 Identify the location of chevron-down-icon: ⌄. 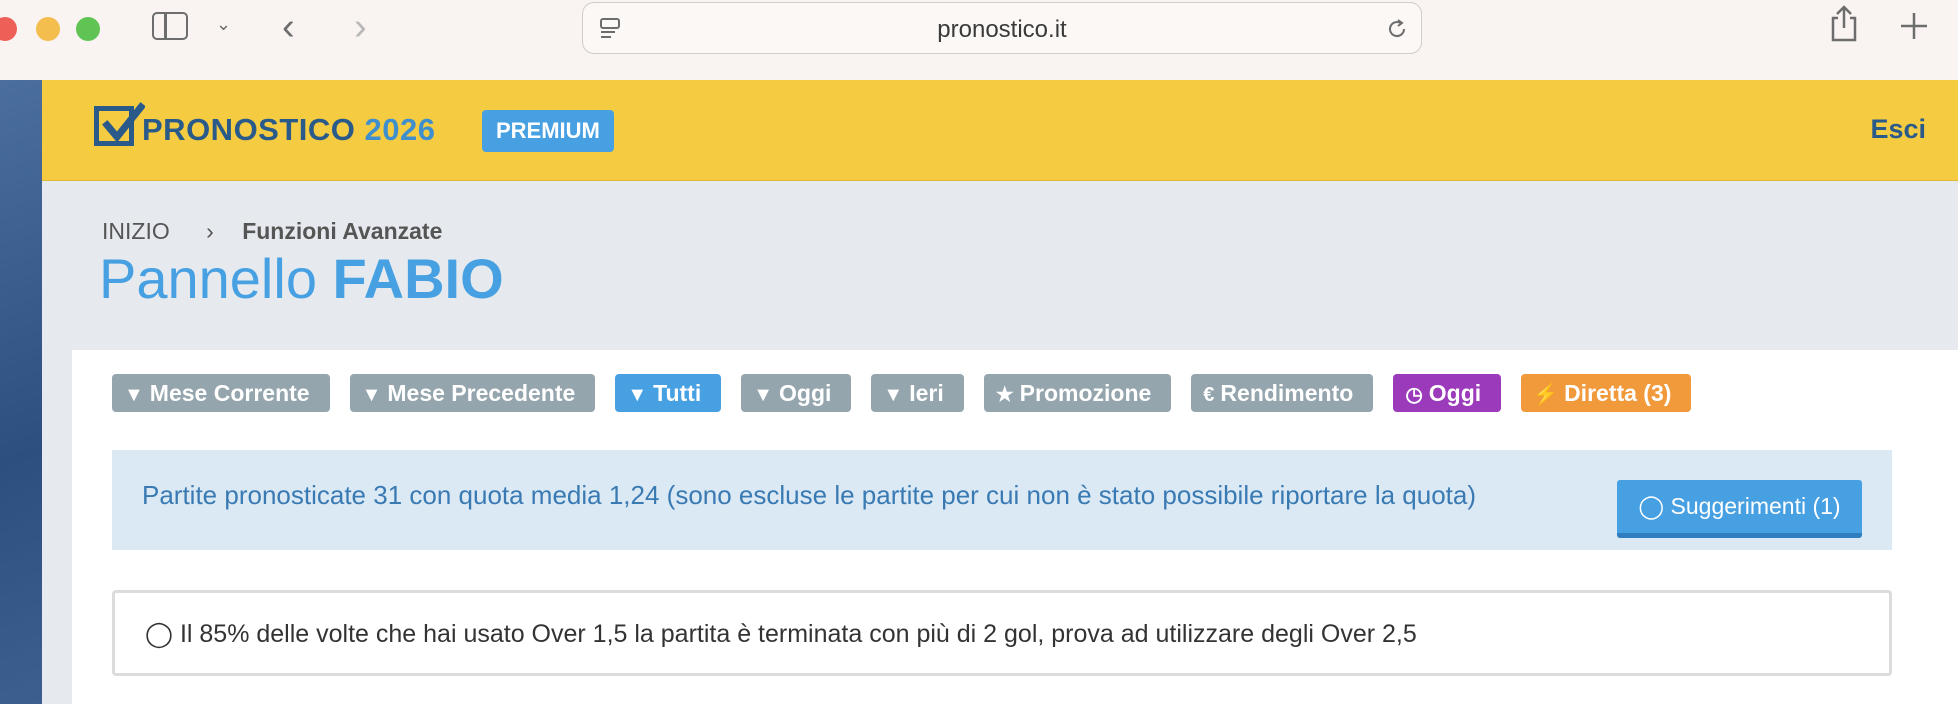
(223, 24).